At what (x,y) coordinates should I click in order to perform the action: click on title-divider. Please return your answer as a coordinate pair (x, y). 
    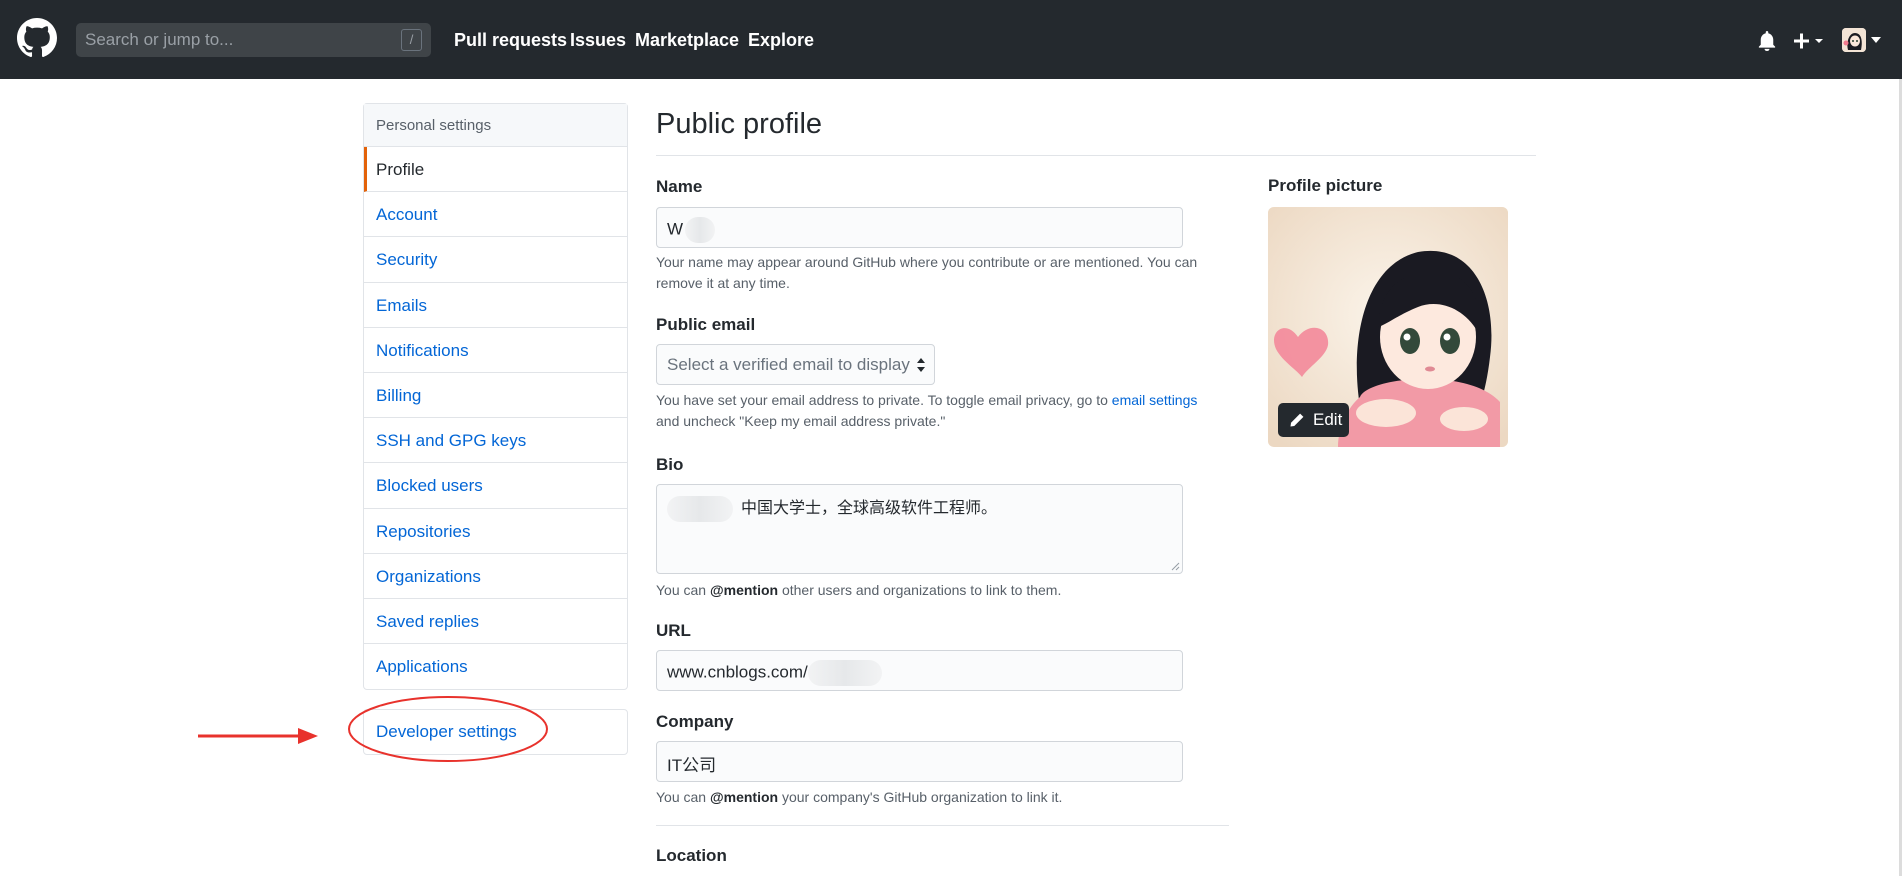
    Looking at the image, I should click on (1096, 155).